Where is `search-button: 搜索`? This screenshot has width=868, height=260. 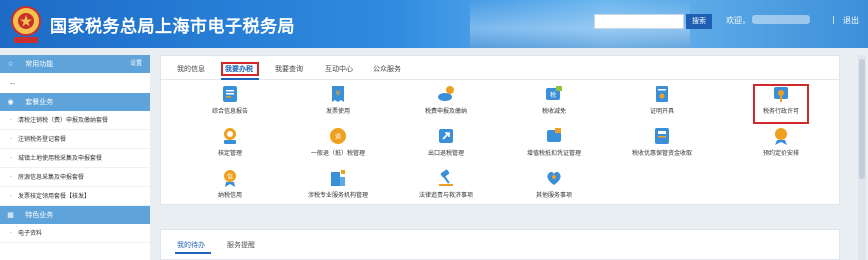 search-button: 搜索 is located at coordinates (699, 21).